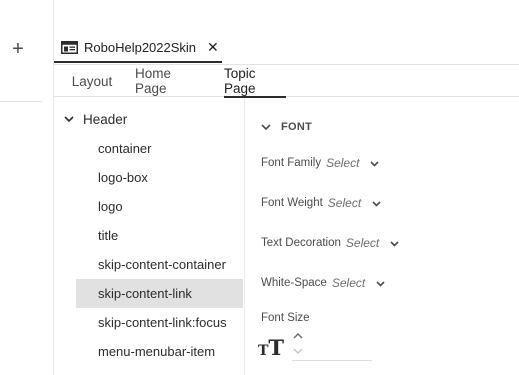 Image resolution: width=519 pixels, height=375 pixels. I want to click on white-space-row: White-Space Select, so click(323, 283).